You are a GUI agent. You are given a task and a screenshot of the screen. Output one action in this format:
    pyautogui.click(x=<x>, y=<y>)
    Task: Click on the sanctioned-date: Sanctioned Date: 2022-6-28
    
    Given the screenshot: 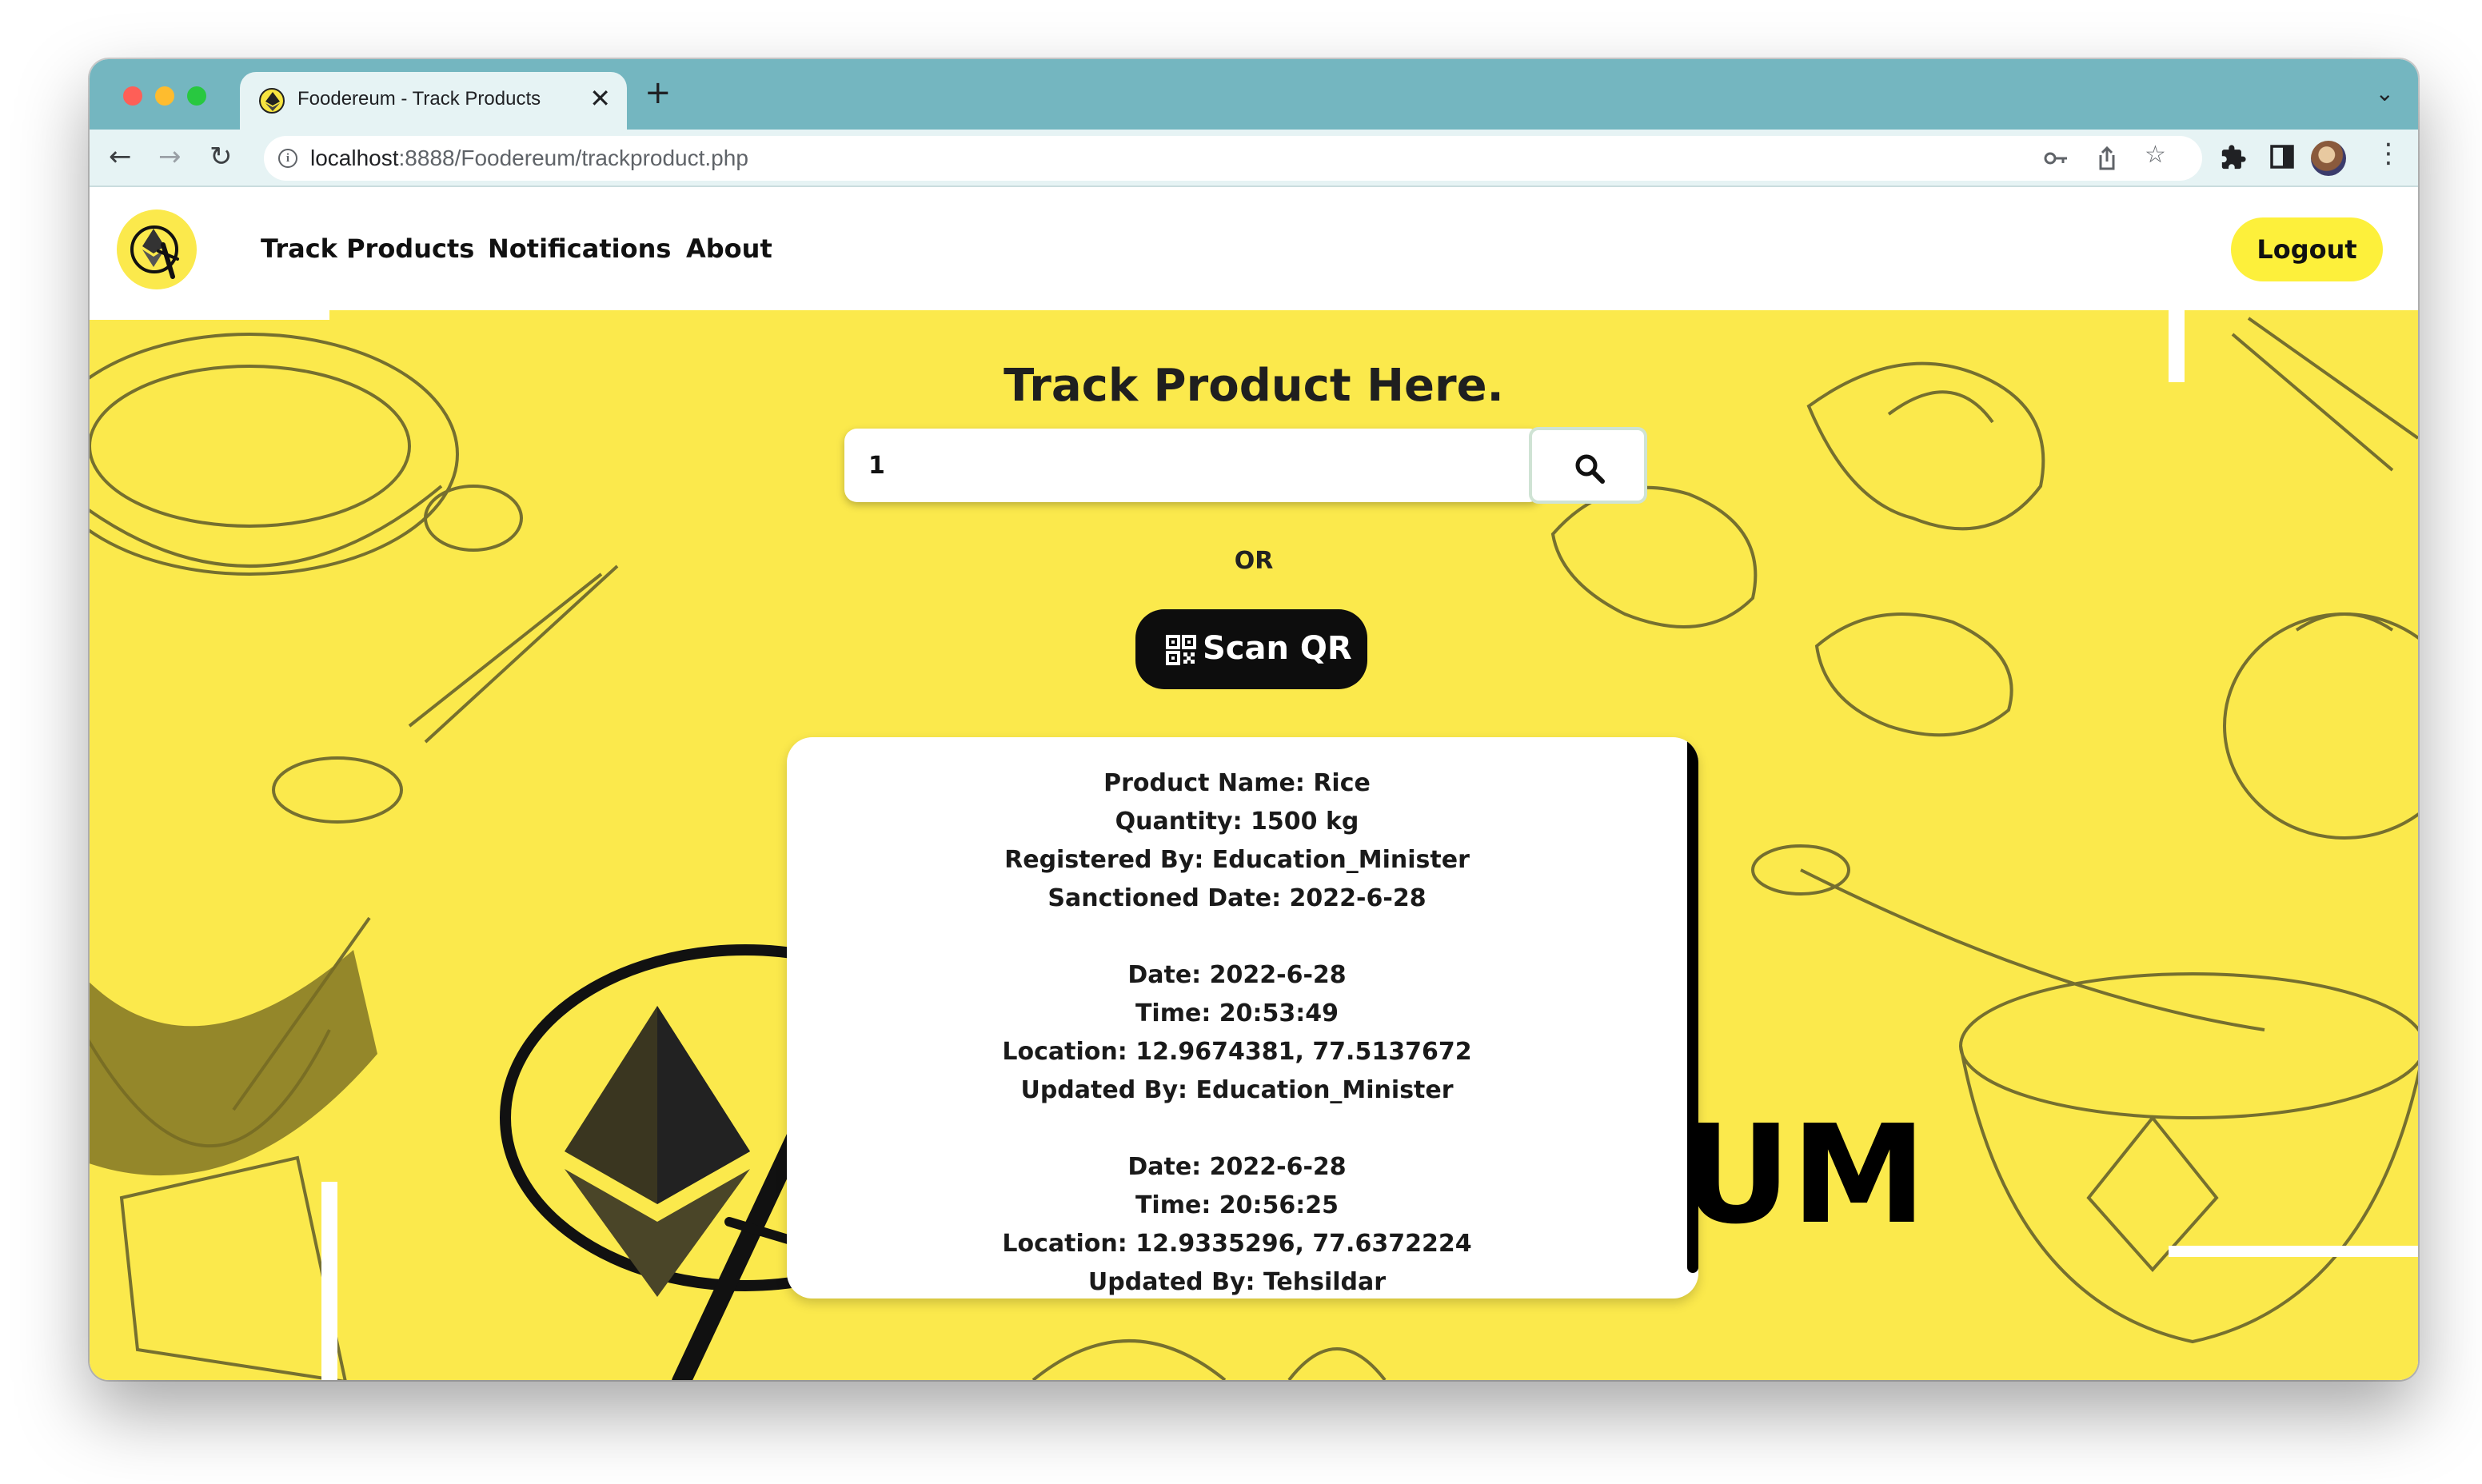 What is the action you would take?
    pyautogui.click(x=1237, y=898)
    